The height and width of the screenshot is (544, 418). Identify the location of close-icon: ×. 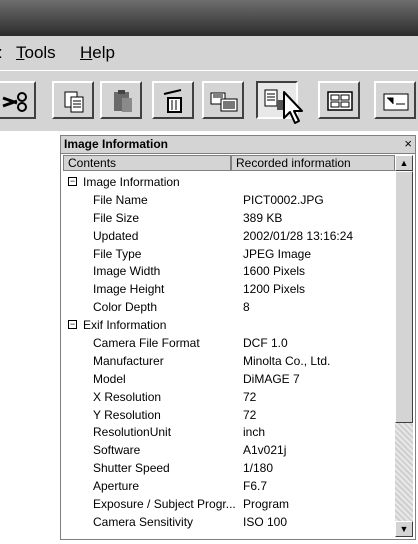
(408, 143).